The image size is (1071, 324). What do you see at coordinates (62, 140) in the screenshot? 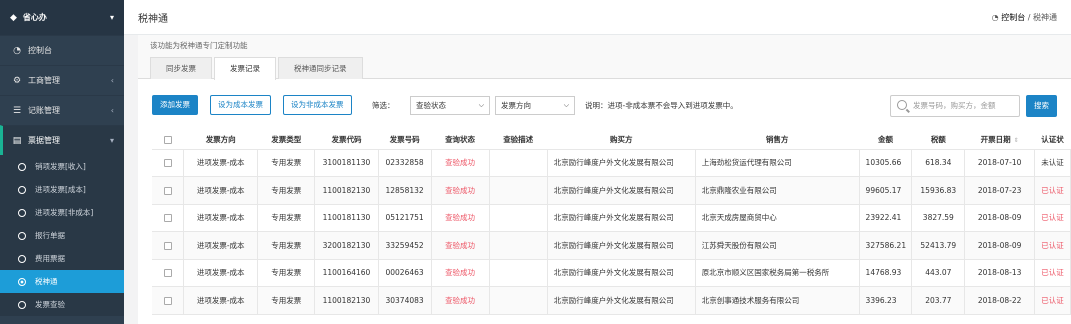
I see `sidebar-item-invoices: ▤ 票据管理 ▾` at bounding box center [62, 140].